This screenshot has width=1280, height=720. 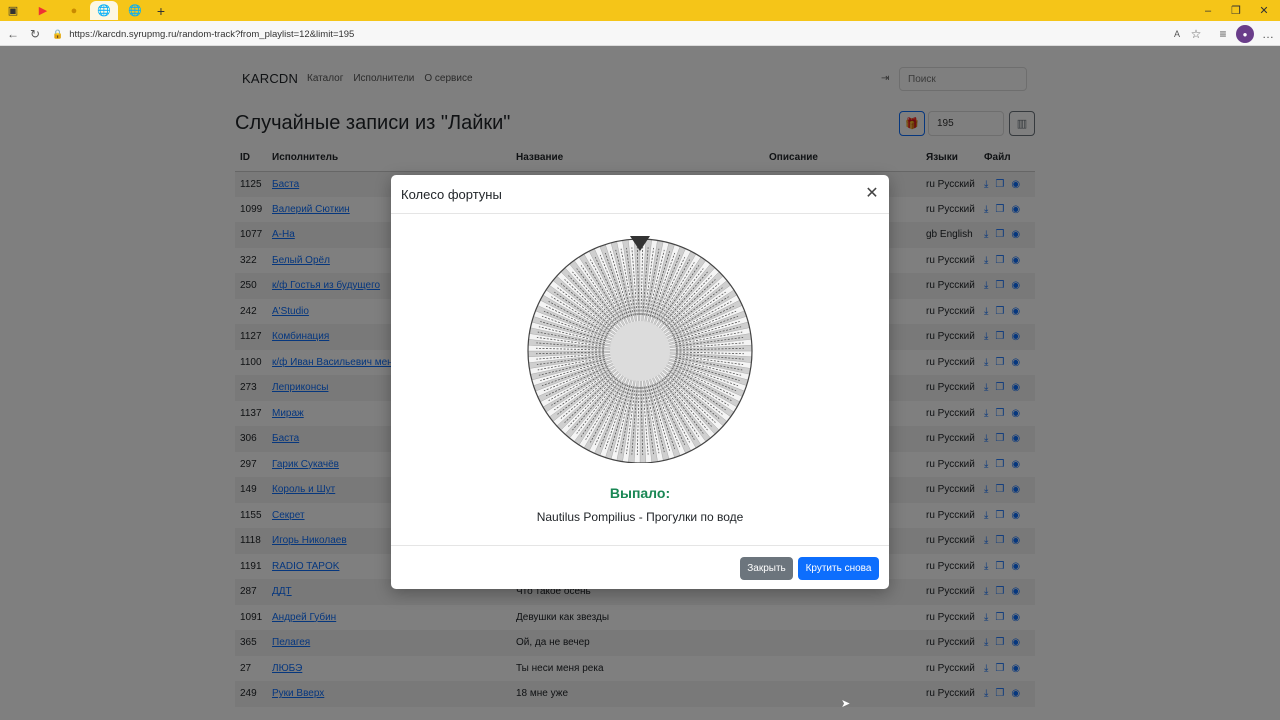 What do you see at coordinates (58, 33) in the screenshot?
I see `lock-icon: 🔒` at bounding box center [58, 33].